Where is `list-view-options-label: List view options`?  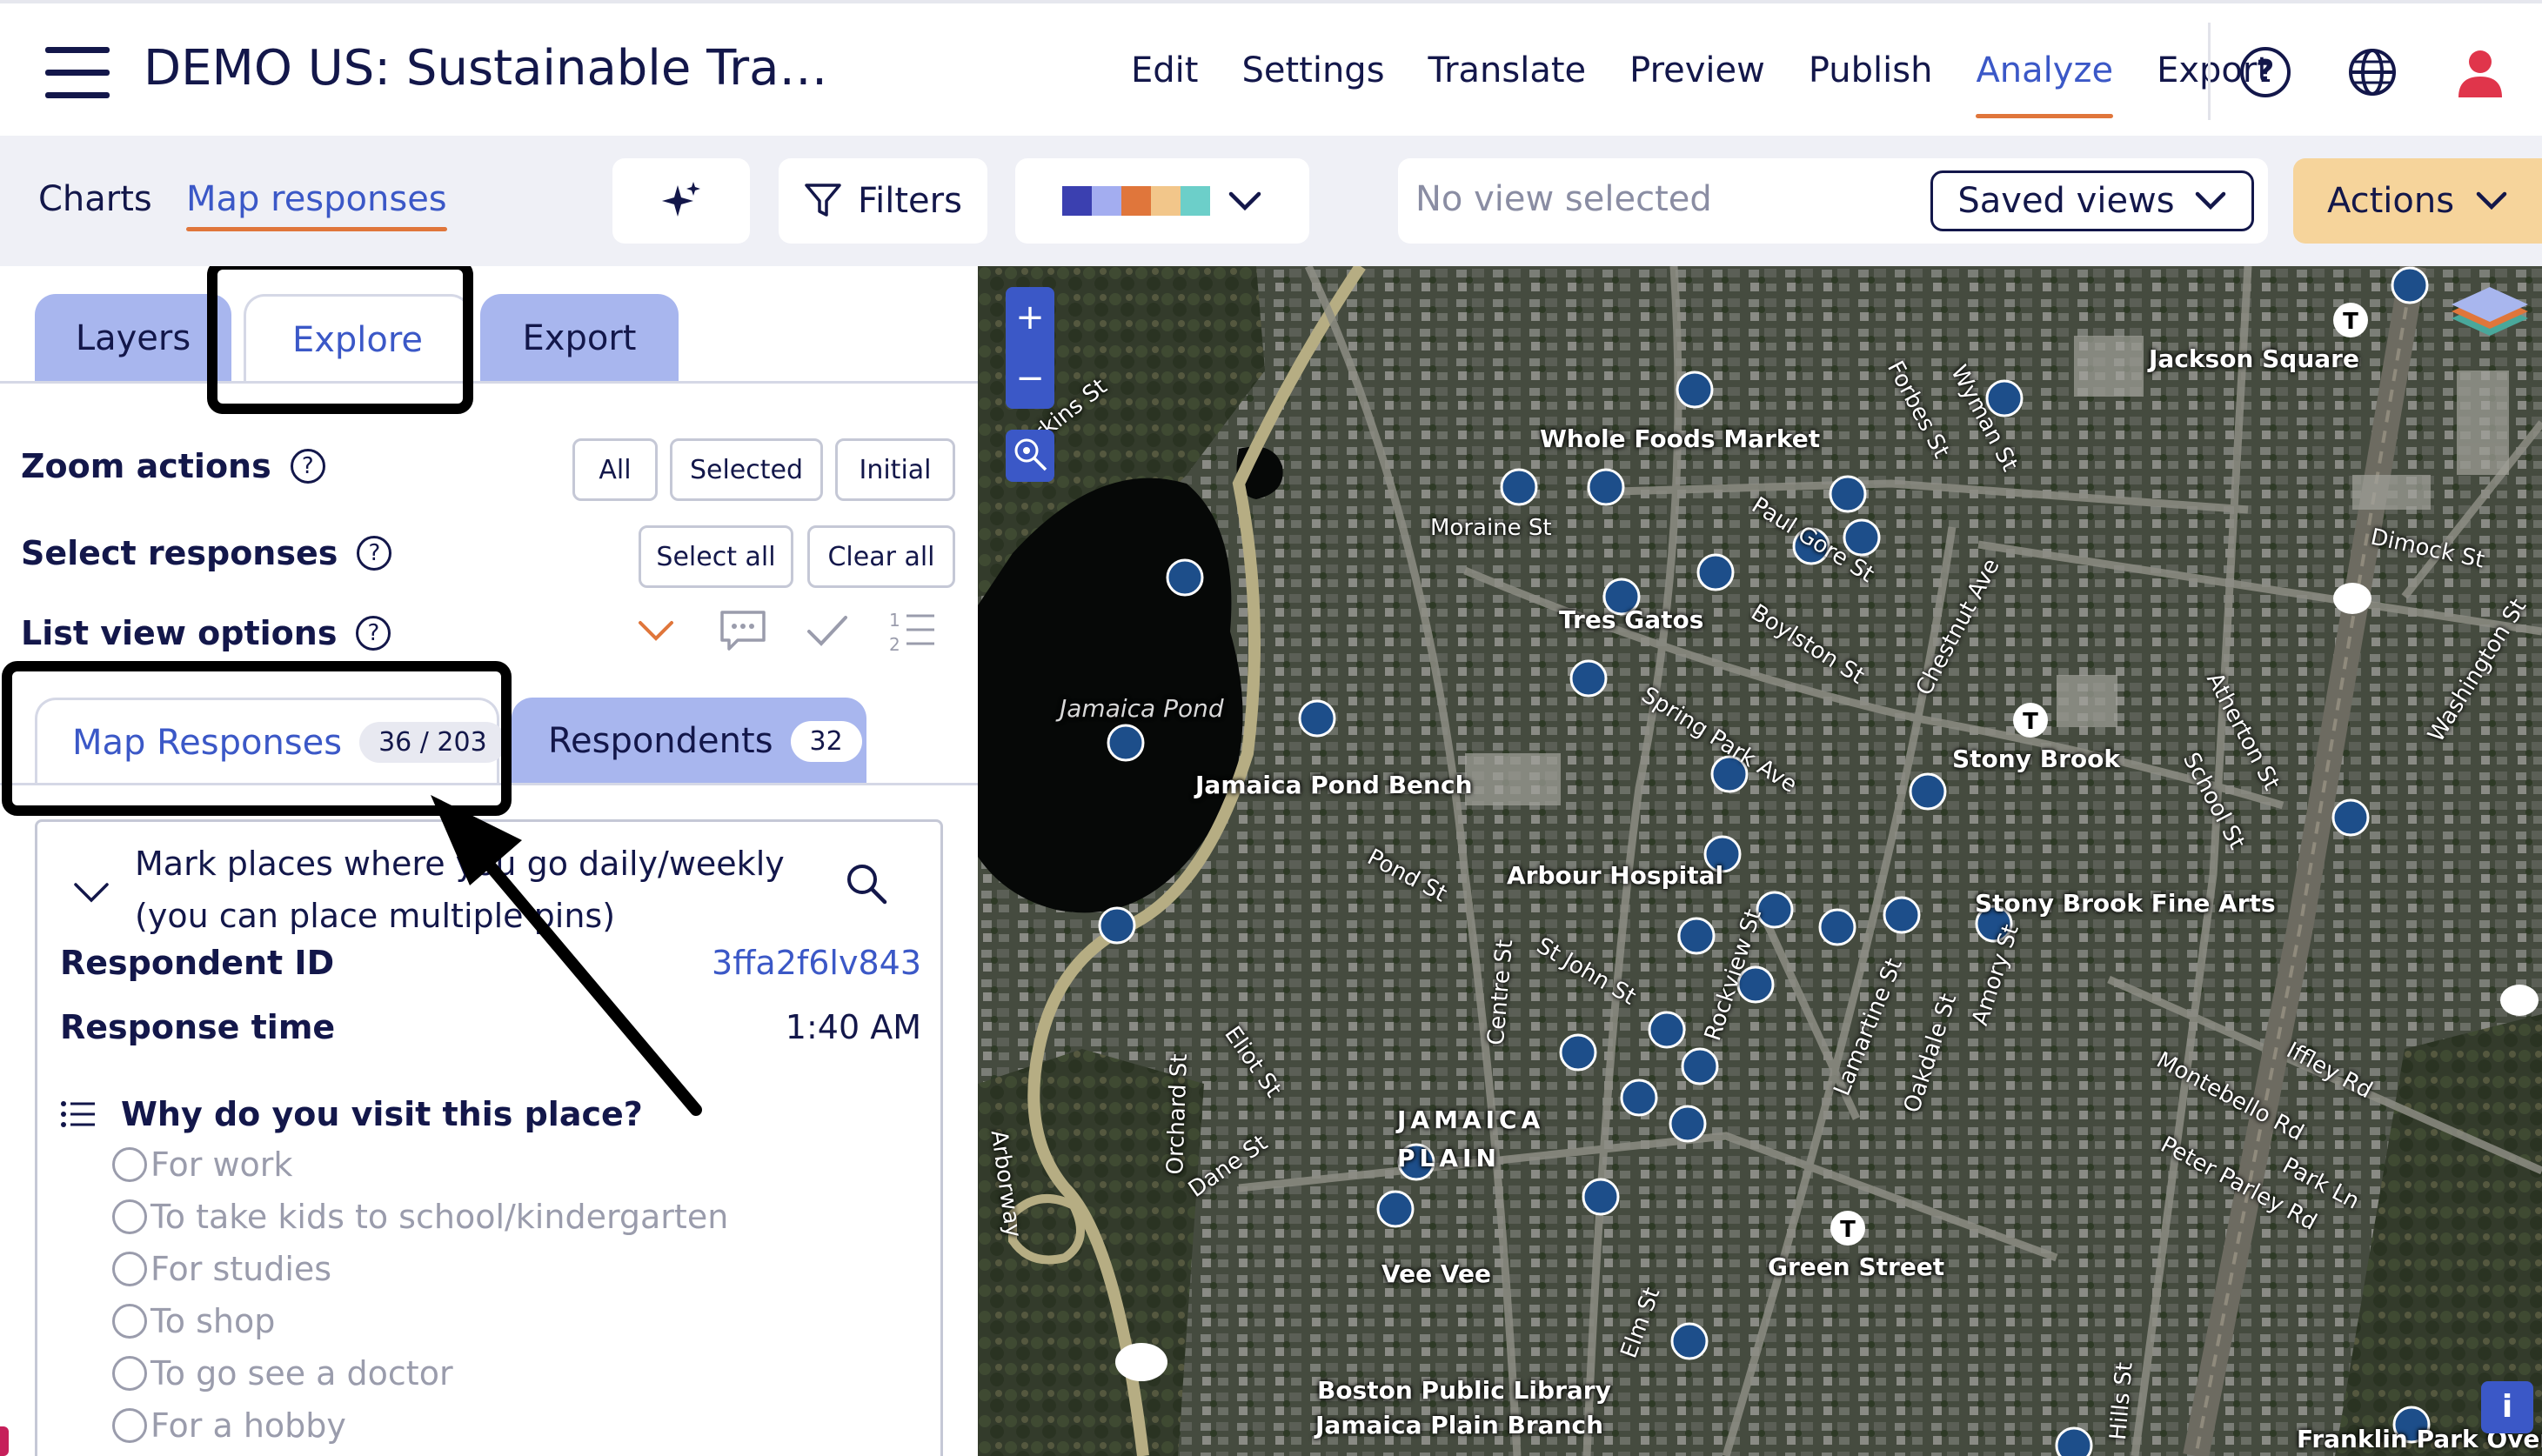
list-view-options-label: List view options is located at coordinates (179, 633).